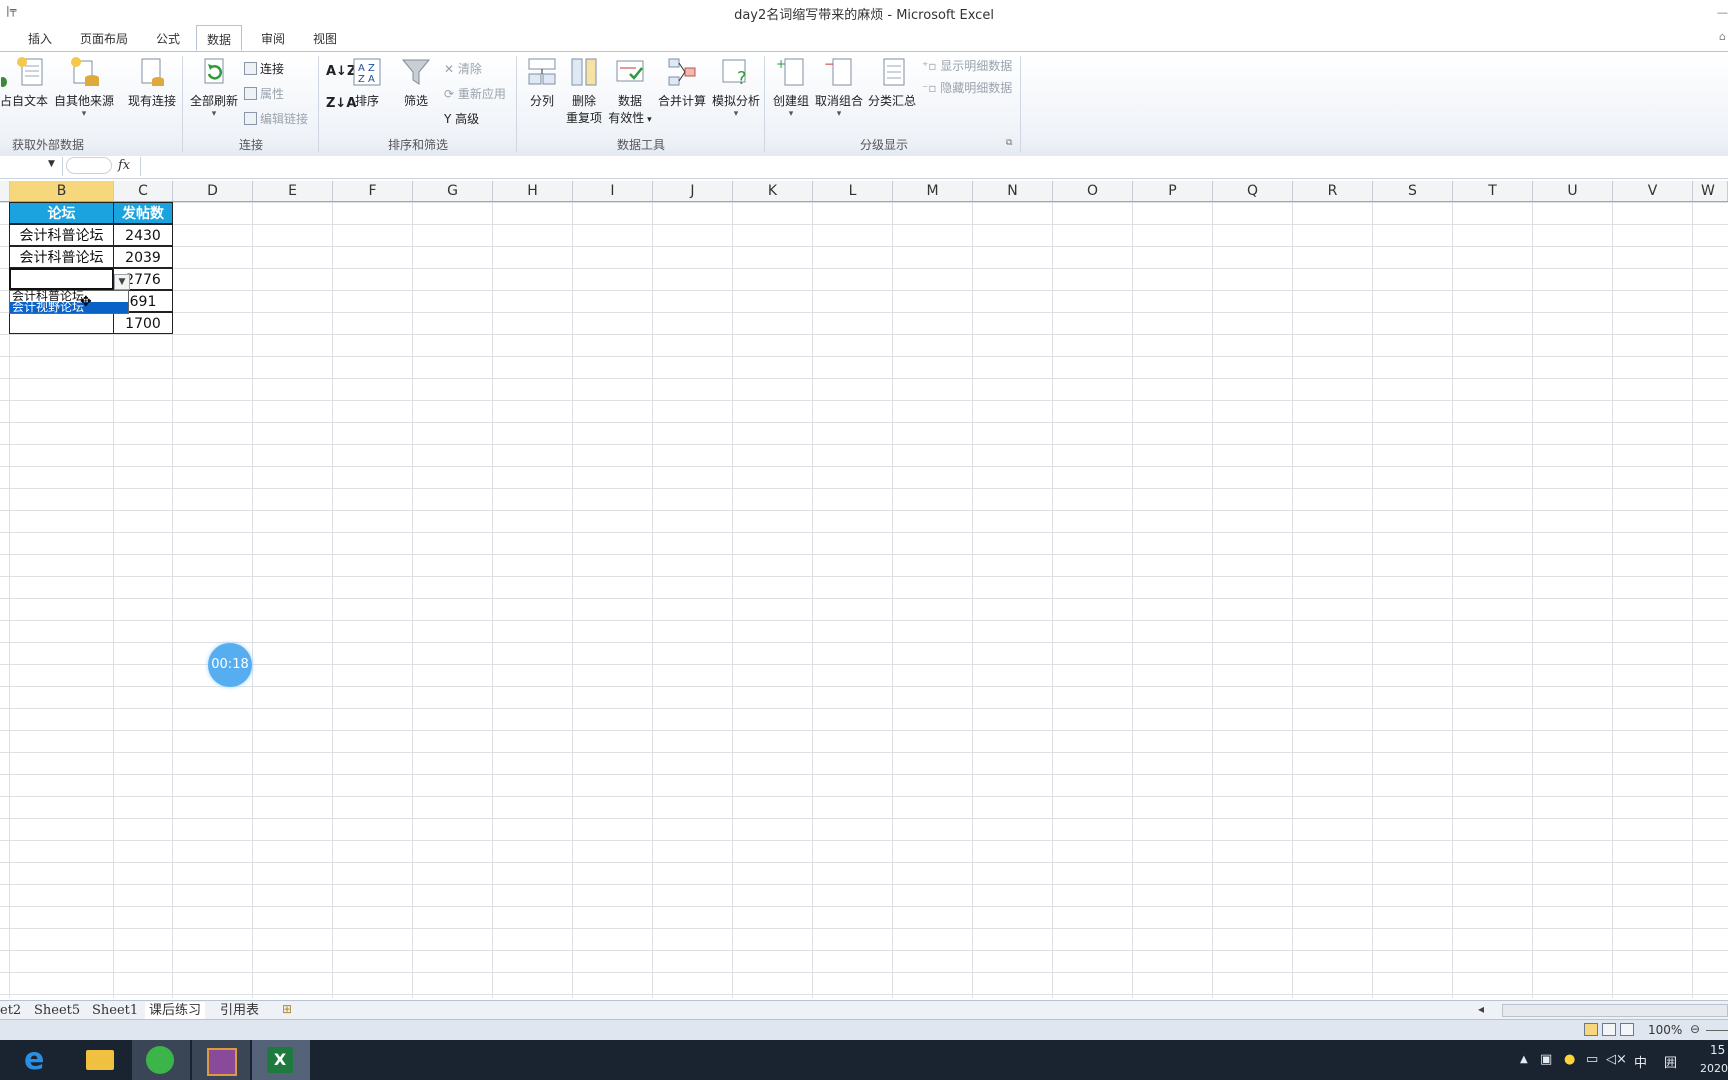 The image size is (1728, 1080). What do you see at coordinates (1609, 1029) in the screenshot?
I see `page-layout-view-icon` at bounding box center [1609, 1029].